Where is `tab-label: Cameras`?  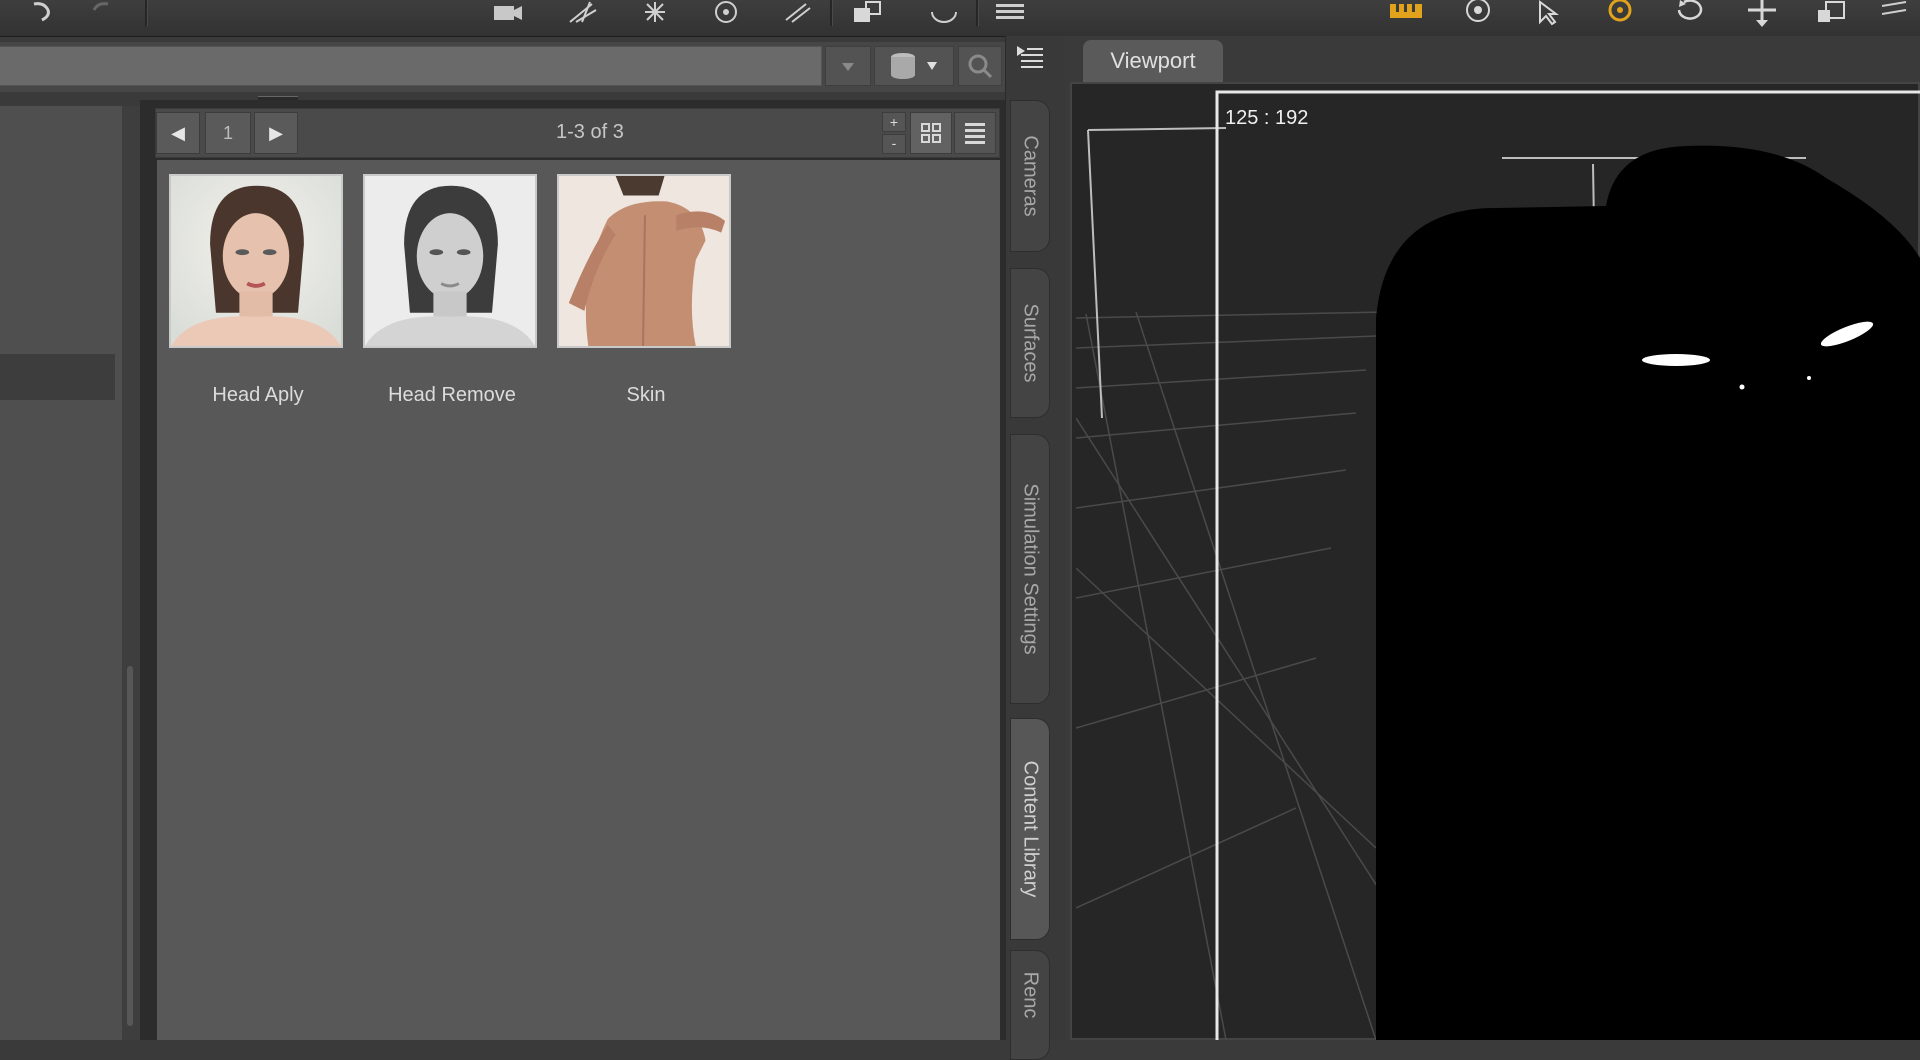 tab-label: Cameras is located at coordinates (1030, 176).